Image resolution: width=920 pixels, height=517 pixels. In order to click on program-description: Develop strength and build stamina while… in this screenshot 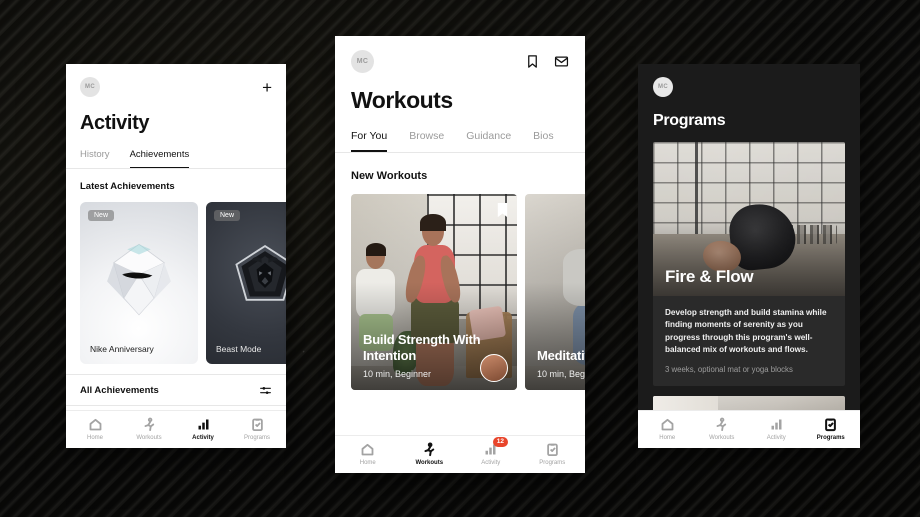, I will do `click(746, 331)`.